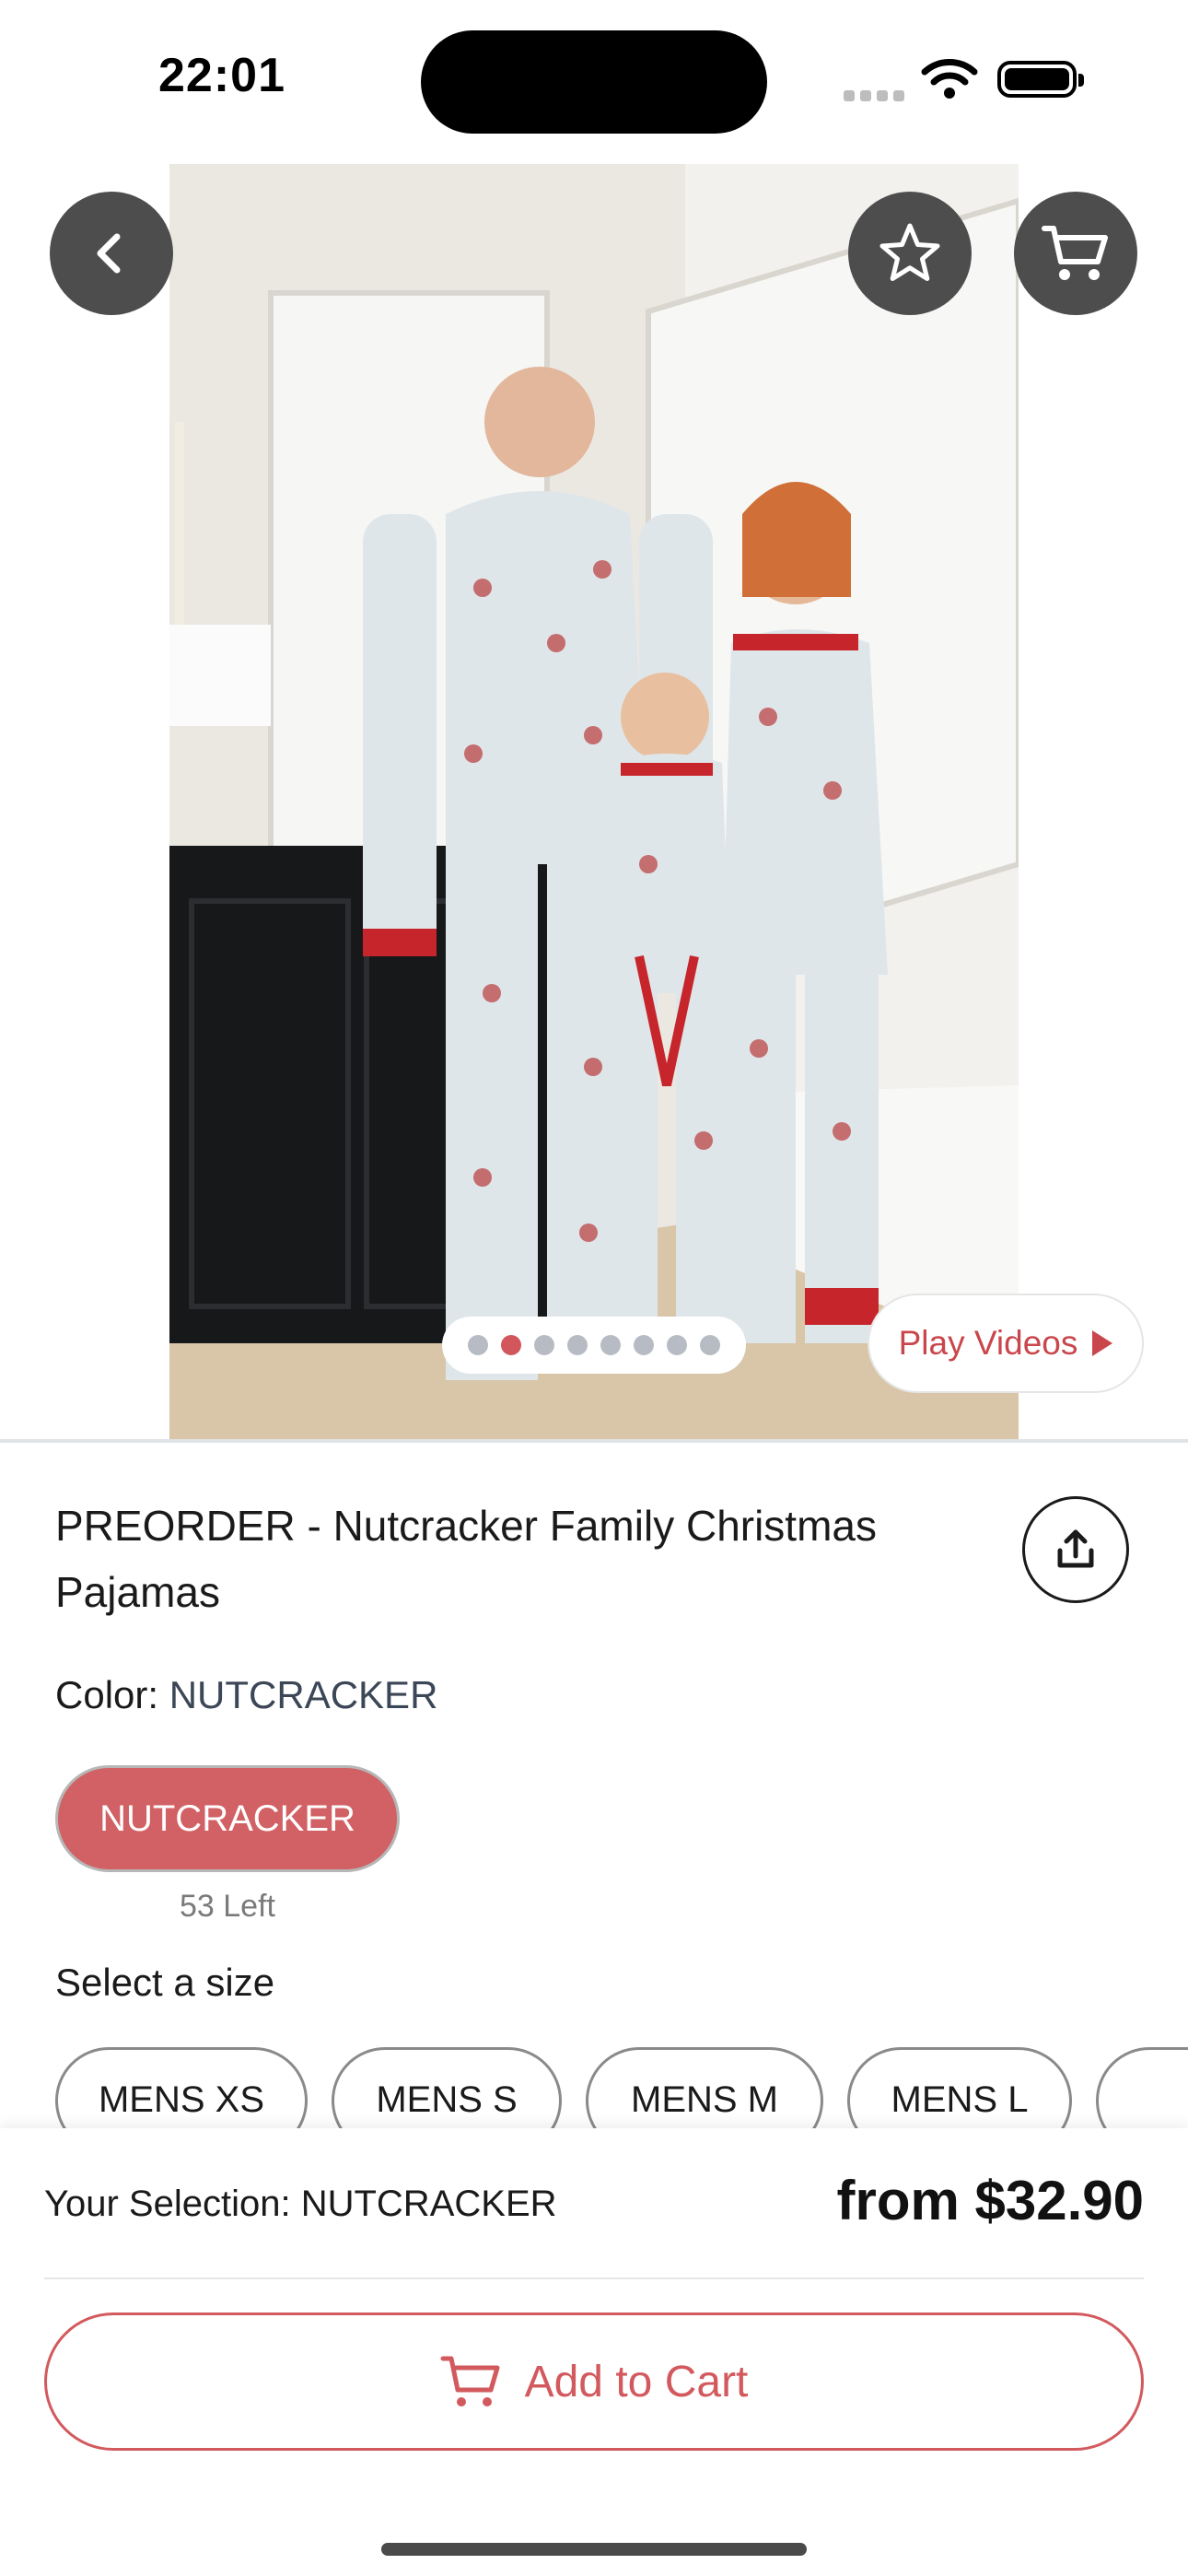 This screenshot has width=1188, height=2576. I want to click on hero-divider, so click(594, 1441).